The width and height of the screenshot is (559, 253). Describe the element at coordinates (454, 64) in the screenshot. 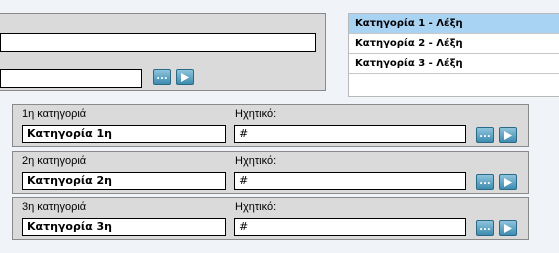

I see `list-item: Κατηγορία 3 - Λέξη` at that location.